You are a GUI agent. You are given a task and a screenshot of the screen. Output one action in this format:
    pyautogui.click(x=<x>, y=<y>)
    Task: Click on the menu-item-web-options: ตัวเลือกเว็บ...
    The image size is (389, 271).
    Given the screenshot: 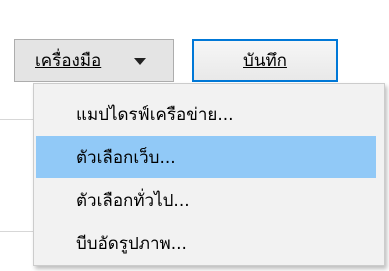 What is the action you would take?
    pyautogui.click(x=206, y=157)
    